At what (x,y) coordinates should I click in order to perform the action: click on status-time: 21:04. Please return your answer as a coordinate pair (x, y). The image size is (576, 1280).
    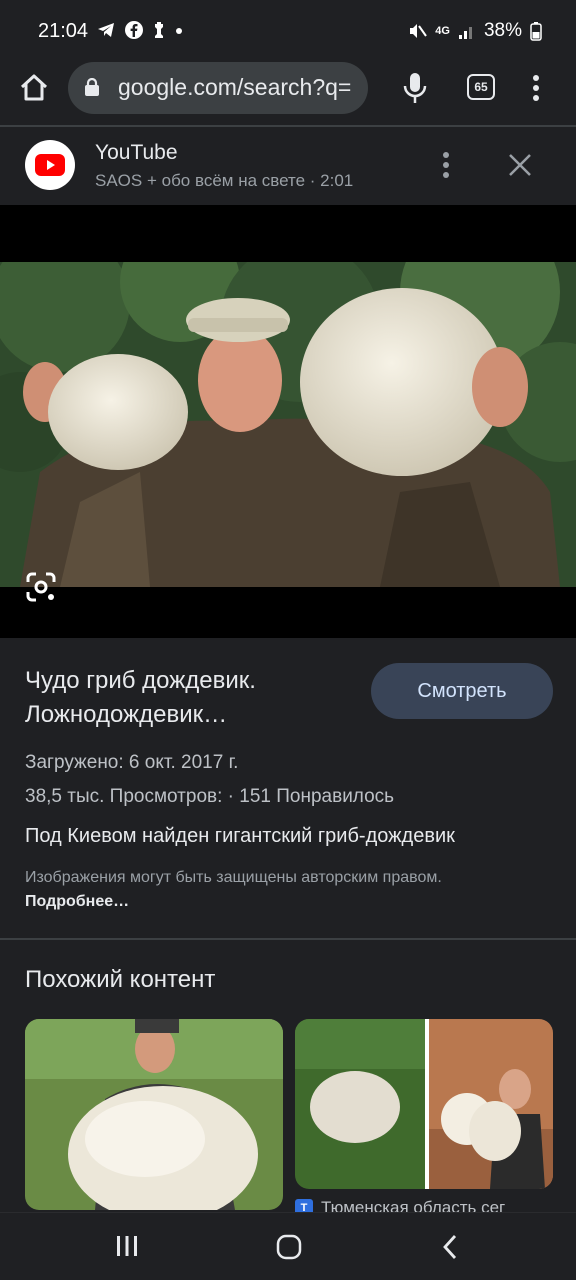
    Looking at the image, I should click on (63, 31).